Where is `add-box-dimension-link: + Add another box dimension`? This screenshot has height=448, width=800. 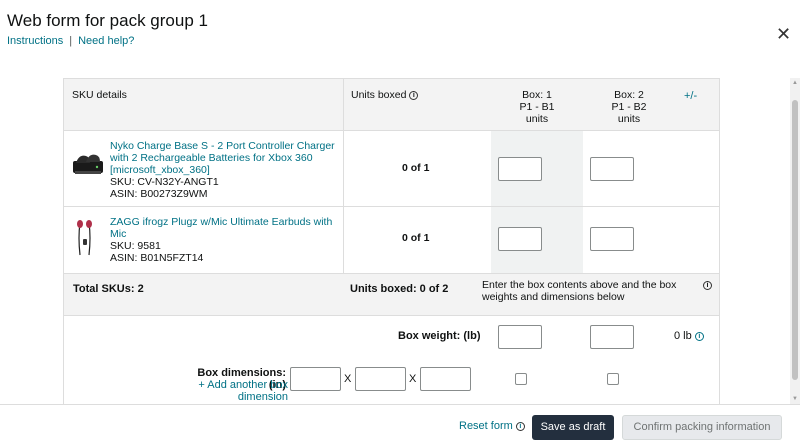
add-box-dimension-link: + Add another box dimension is located at coordinates (218, 391).